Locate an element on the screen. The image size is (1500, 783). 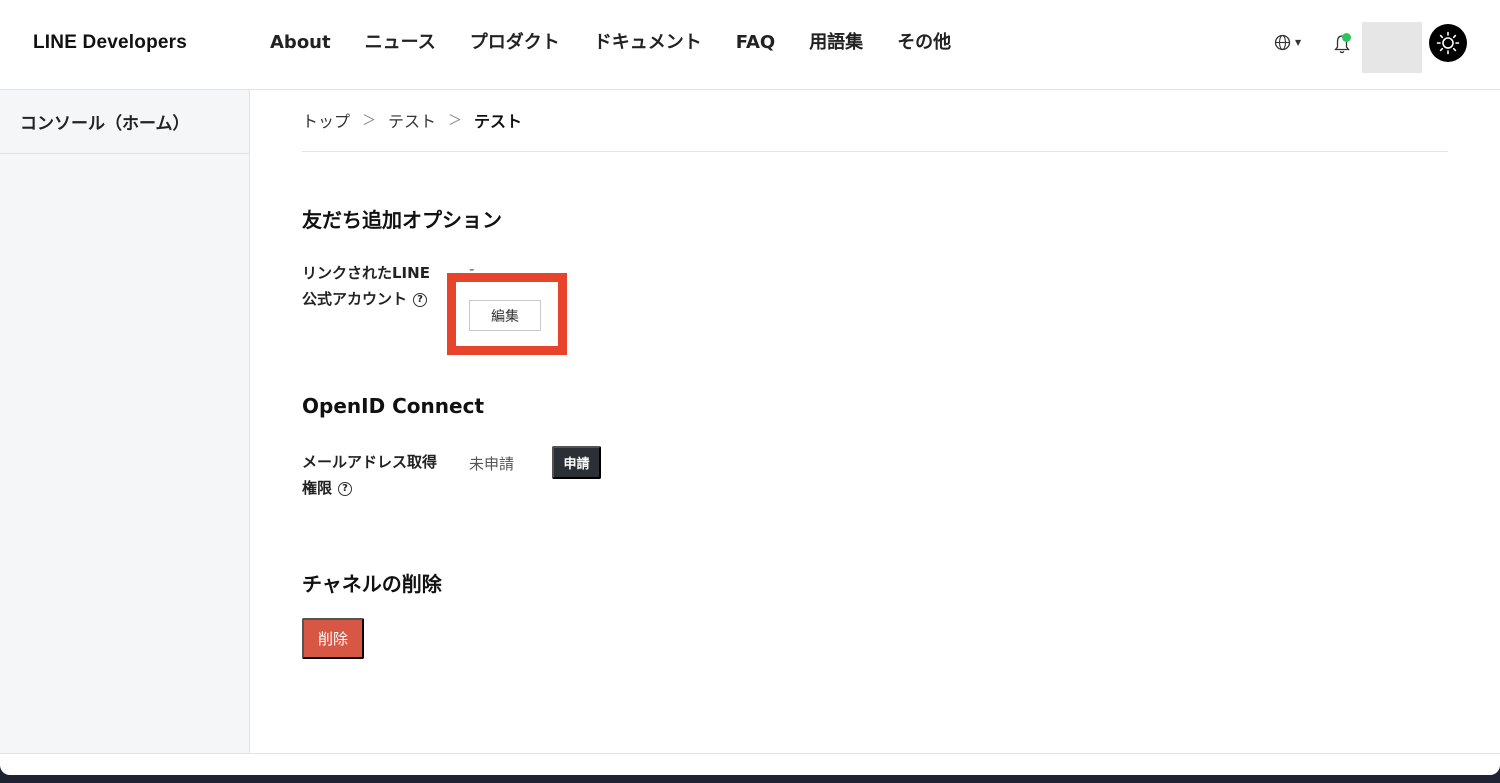
nav-products: プロダクト is located at coordinates (515, 43).